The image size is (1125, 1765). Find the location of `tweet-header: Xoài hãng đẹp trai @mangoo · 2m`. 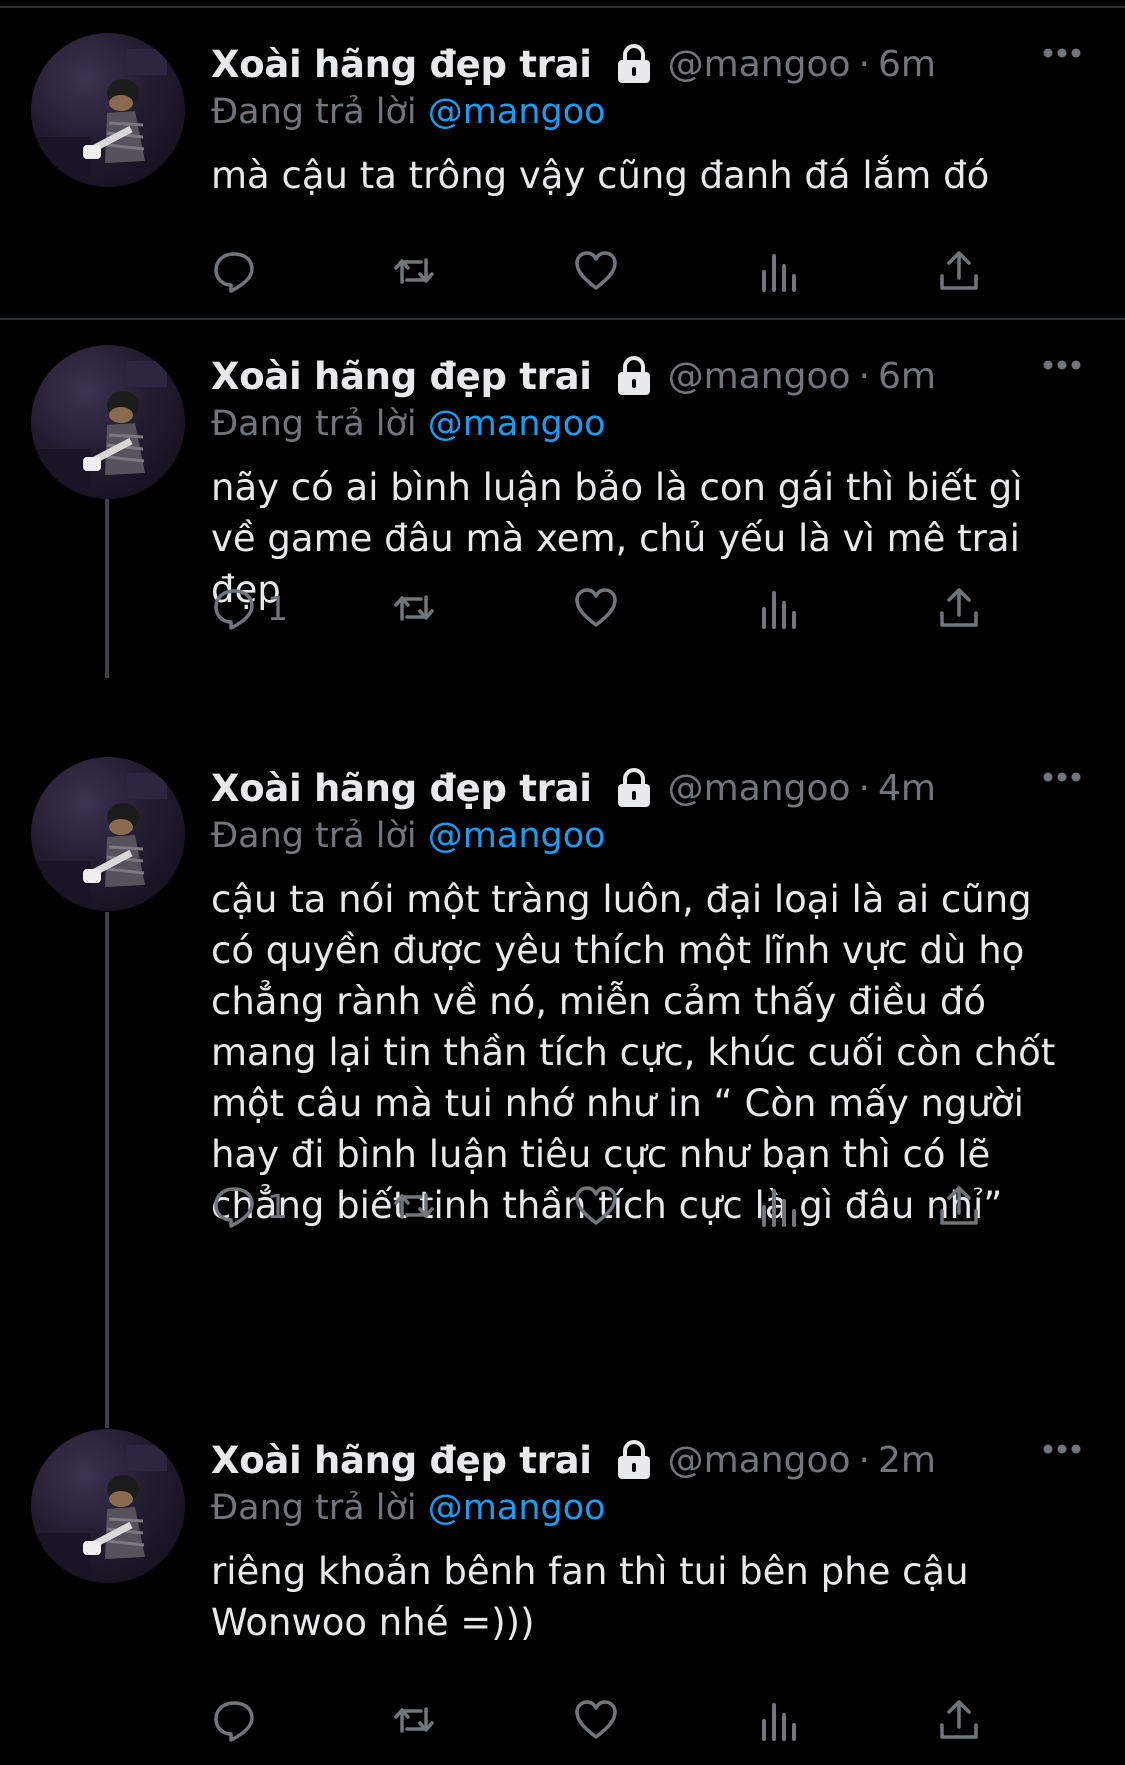

tweet-header: Xoài hãng đẹp trai @mangoo · 2m is located at coordinates (653, 1460).